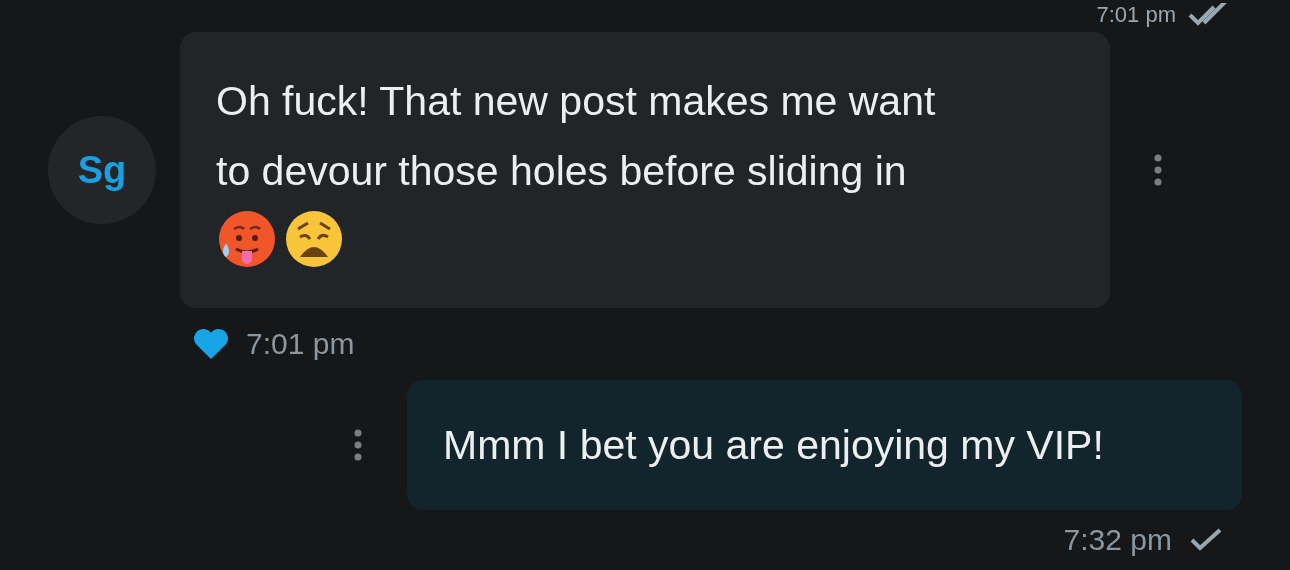 This screenshot has width=1290, height=570. What do you see at coordinates (211, 344) in the screenshot?
I see `heart-icon` at bounding box center [211, 344].